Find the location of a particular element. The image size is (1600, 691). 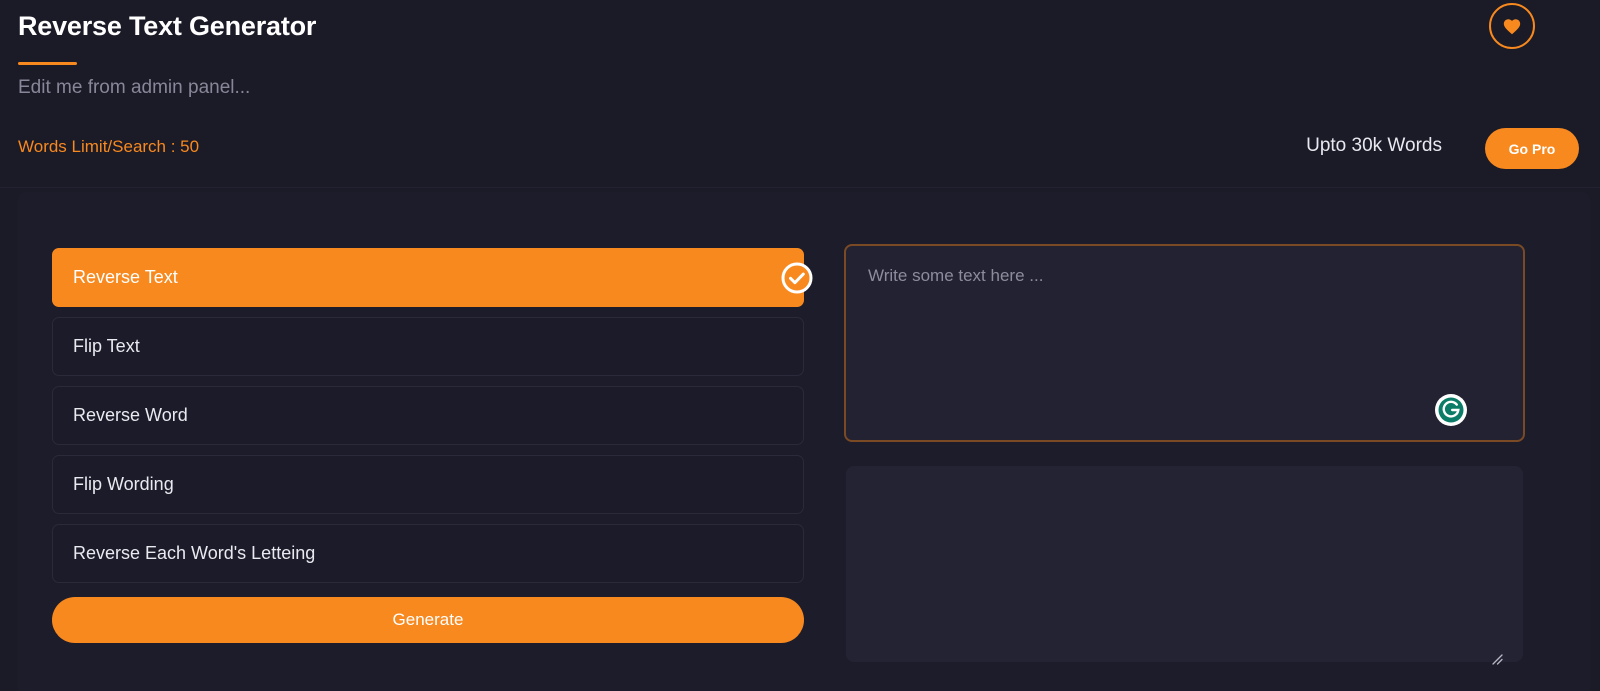

text-output-area is located at coordinates (1184, 564).